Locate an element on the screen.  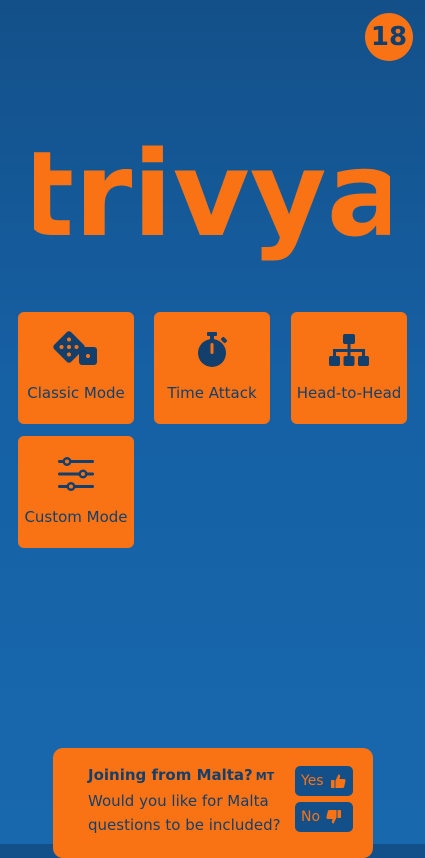
no-label: No is located at coordinates (311, 817).